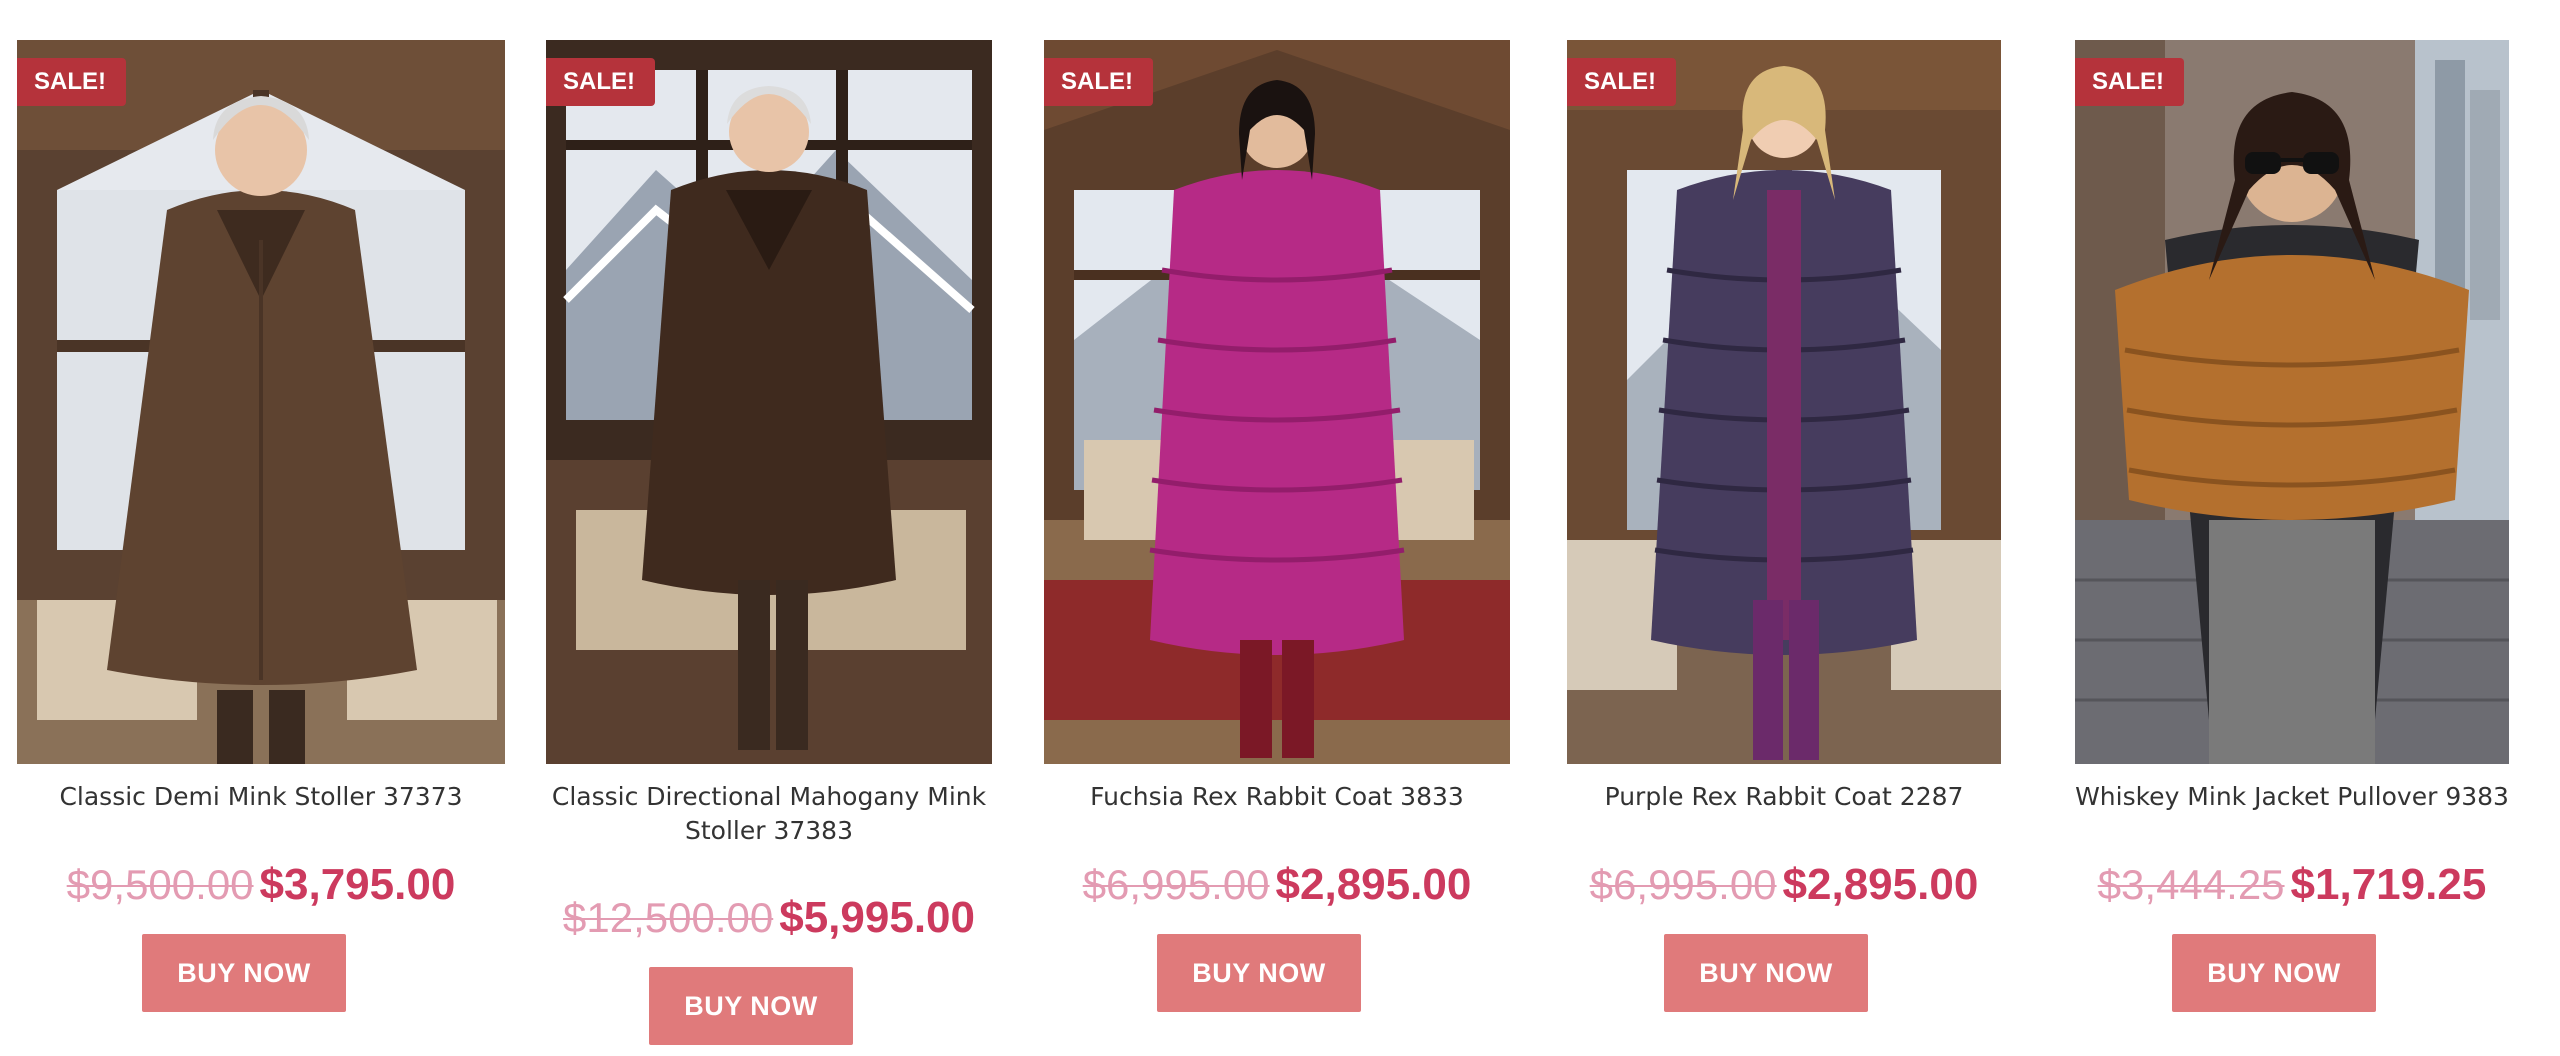 This screenshot has width=2560, height=1056. Describe the element at coordinates (357, 884) in the screenshot. I see `sale-price: $3,795.00` at that location.